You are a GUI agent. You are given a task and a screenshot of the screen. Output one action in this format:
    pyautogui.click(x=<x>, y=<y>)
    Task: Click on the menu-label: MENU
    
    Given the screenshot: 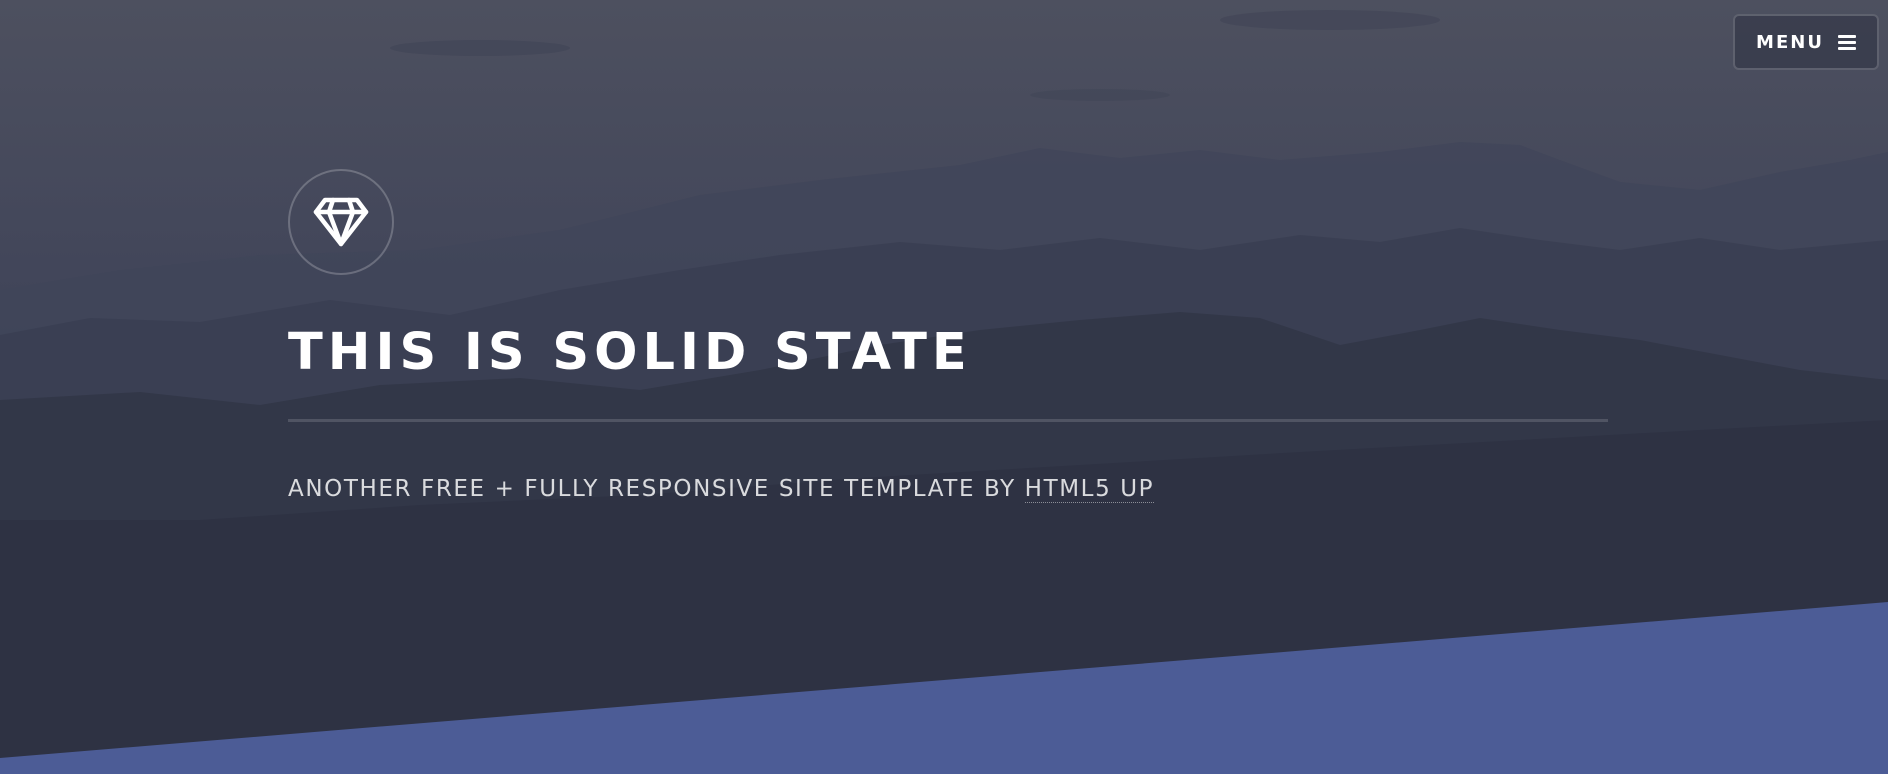 What is the action you would take?
    pyautogui.click(x=1790, y=42)
    